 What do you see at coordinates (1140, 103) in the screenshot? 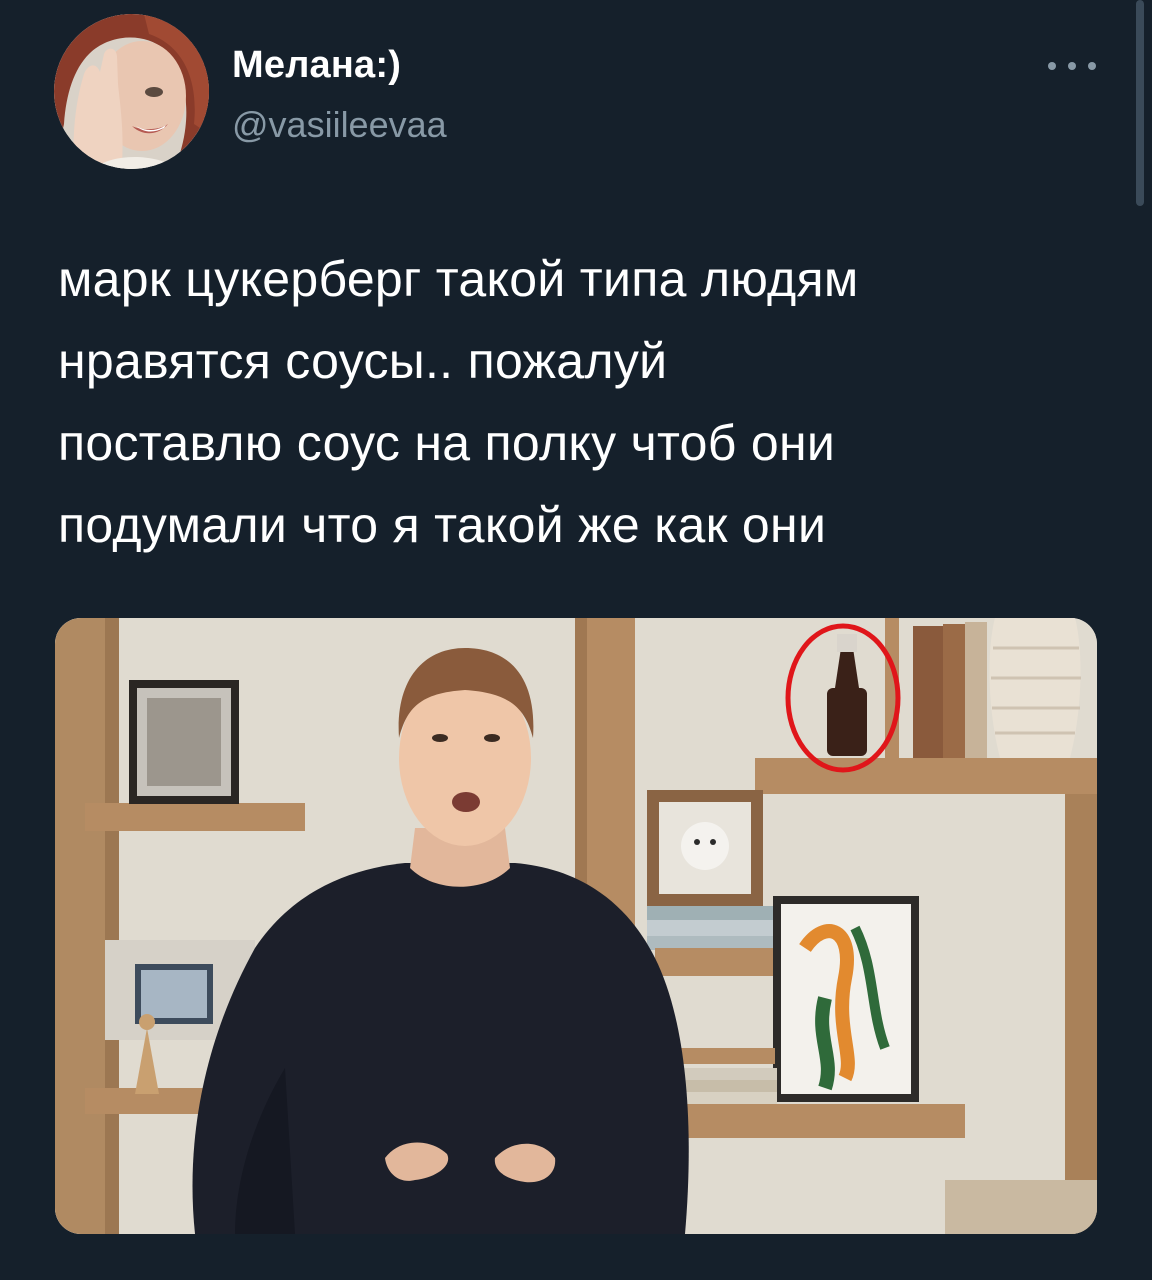
I see `scrollbar` at bounding box center [1140, 103].